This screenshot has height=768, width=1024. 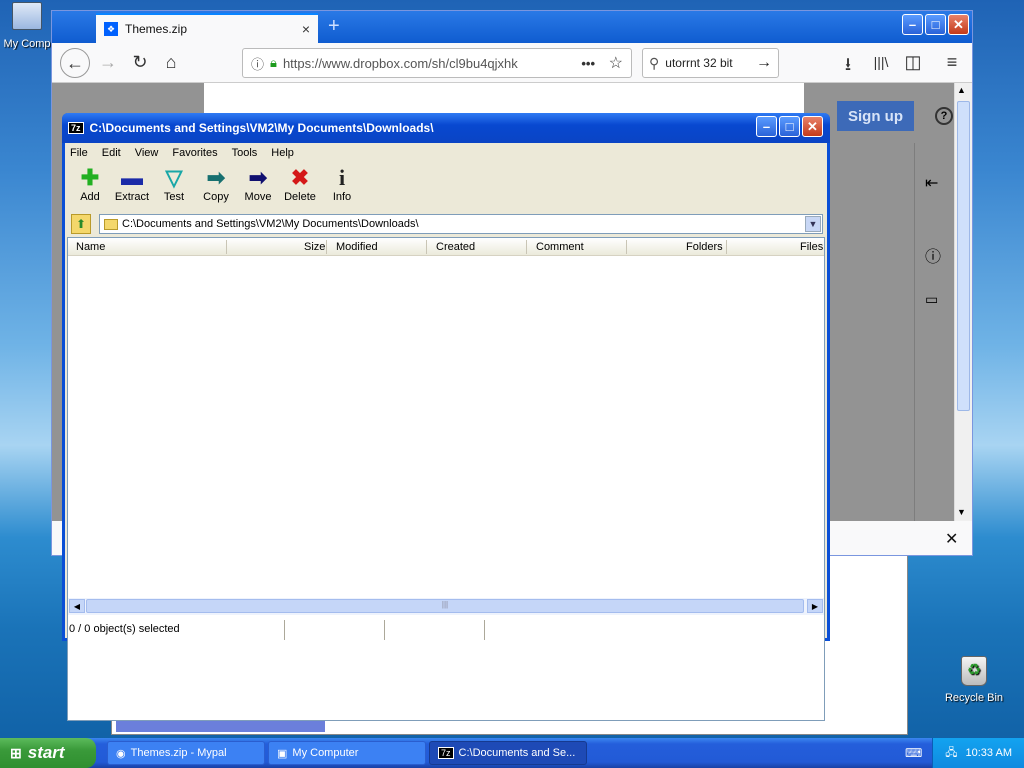 What do you see at coordinates (245, 153) in the screenshot?
I see `menu-tools: Tools` at bounding box center [245, 153].